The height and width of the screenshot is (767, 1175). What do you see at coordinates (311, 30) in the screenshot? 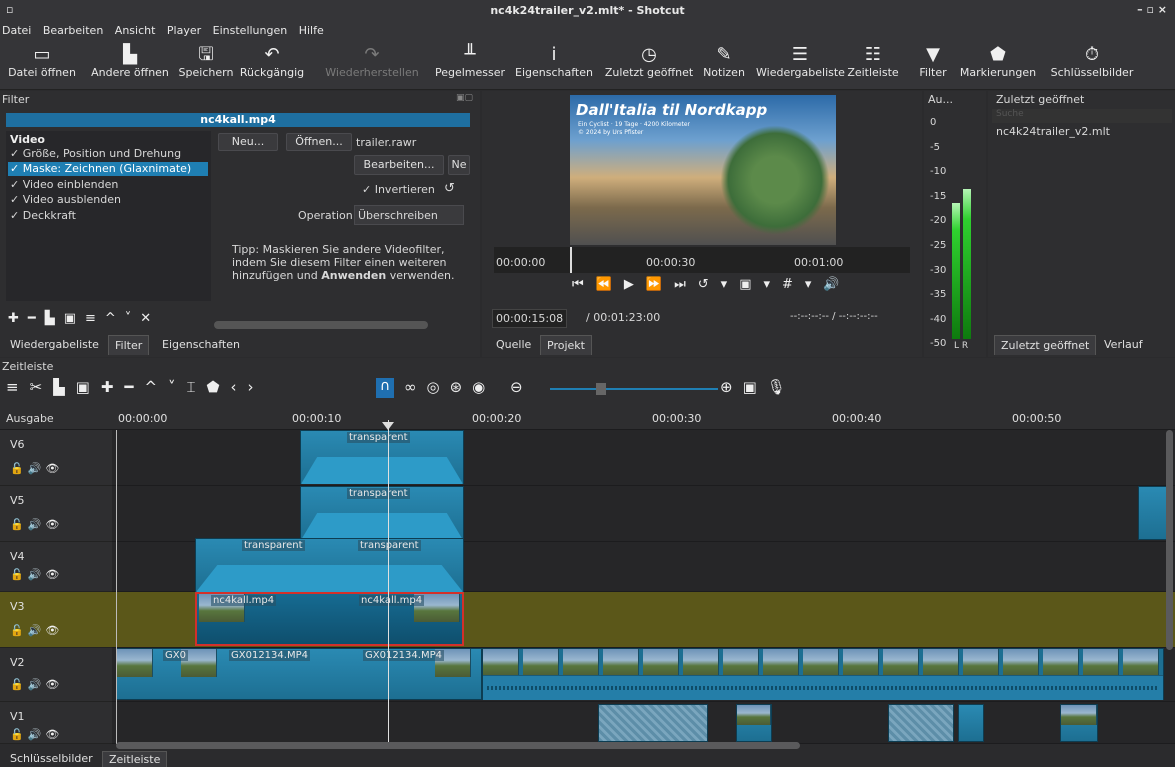
I see `menu-hilfe: Hilfe` at bounding box center [311, 30].